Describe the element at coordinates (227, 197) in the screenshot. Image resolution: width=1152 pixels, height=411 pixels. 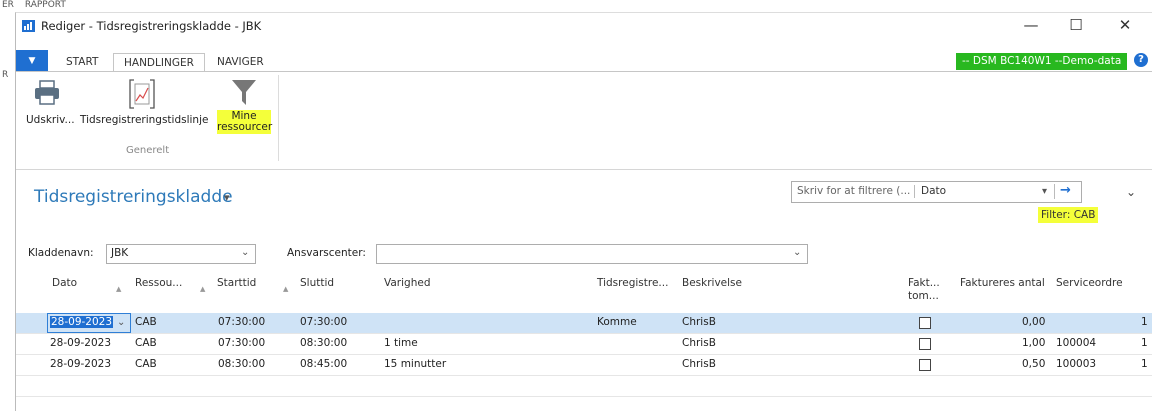
I see `title-dropdown-icon: ▾` at that location.